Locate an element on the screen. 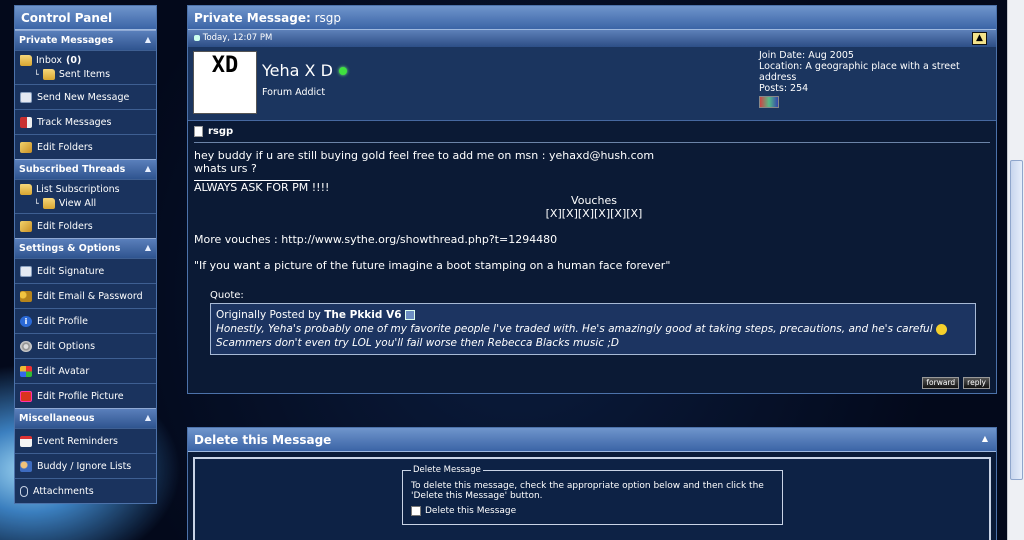  document-icon is located at coordinates (198, 131).